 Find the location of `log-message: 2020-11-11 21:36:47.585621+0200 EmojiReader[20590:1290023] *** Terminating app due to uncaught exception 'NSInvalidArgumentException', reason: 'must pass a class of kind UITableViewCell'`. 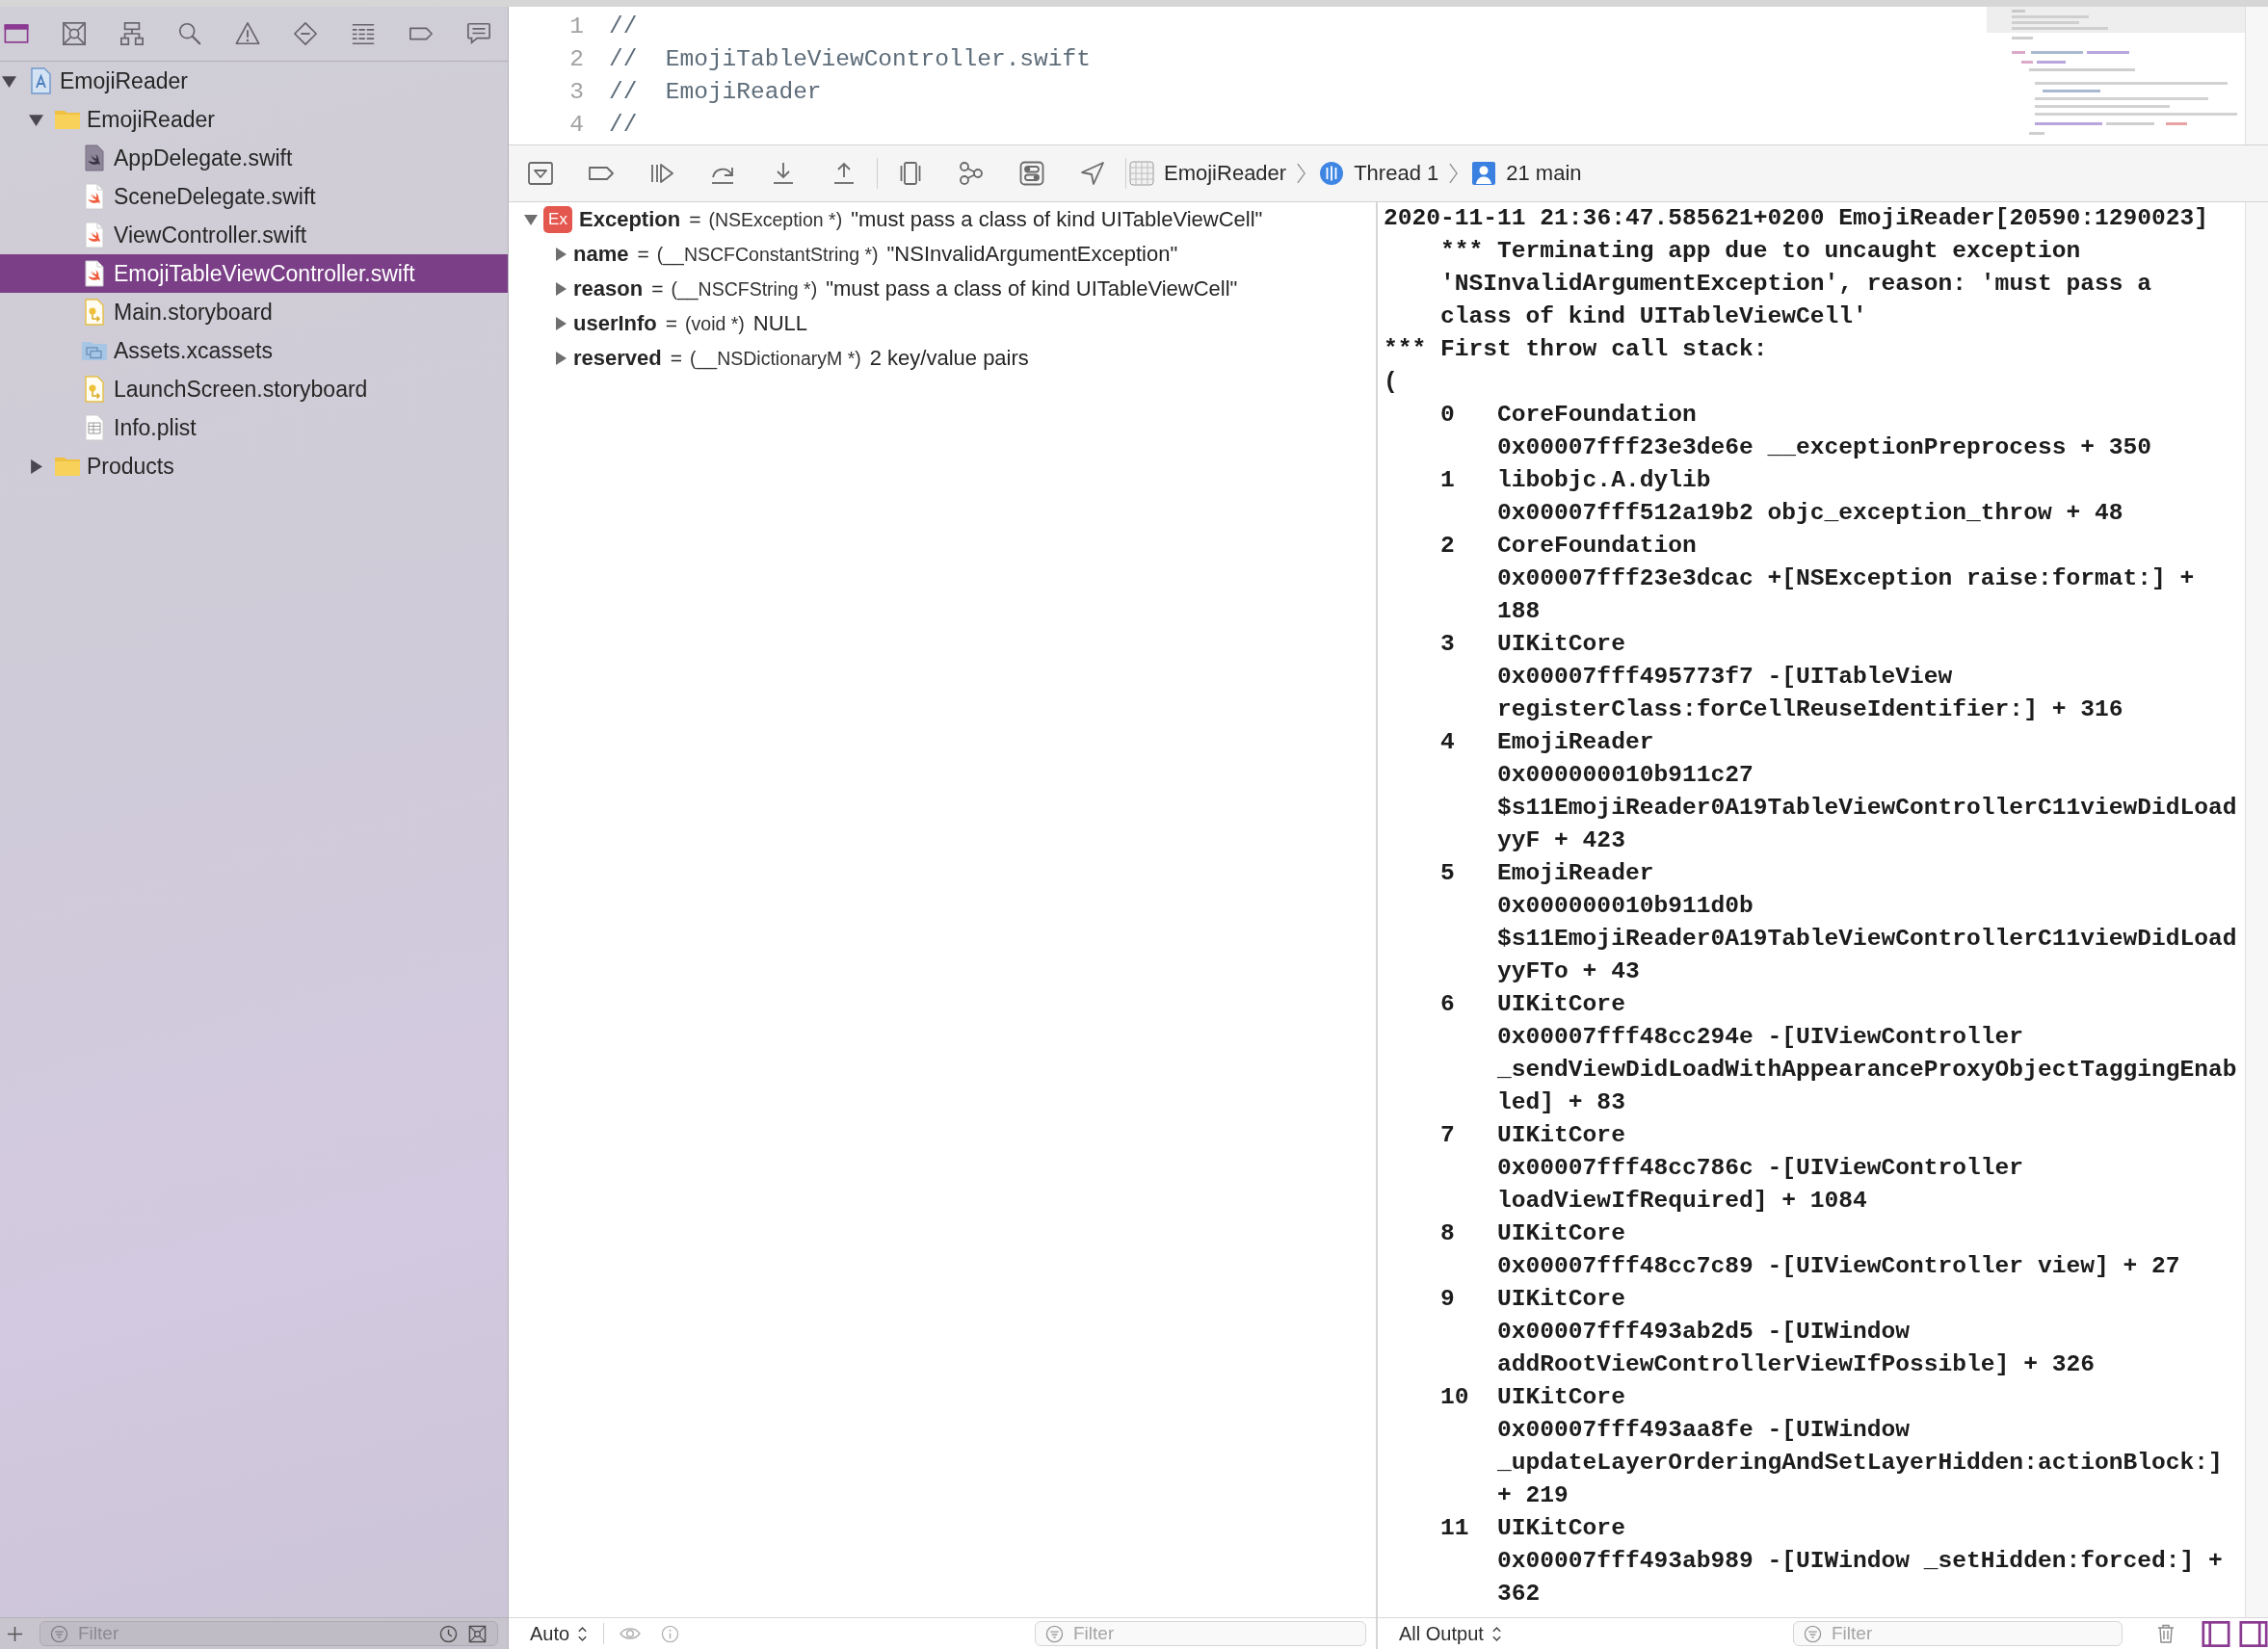

log-message: 2020-11-11 21:36:47.585621+0200 EmojiReader[20590:1290023] *** Terminating app due to uncaught exception 'NSInvalidArgumentException', reason: 'must pass a class of kind UITableViewCell' is located at coordinates (1796, 267).